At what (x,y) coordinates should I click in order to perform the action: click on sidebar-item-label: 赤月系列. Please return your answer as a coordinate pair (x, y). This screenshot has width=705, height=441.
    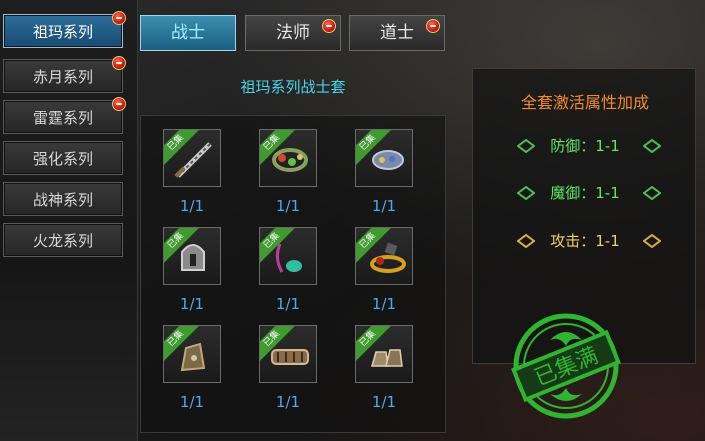
    Looking at the image, I should click on (62, 77).